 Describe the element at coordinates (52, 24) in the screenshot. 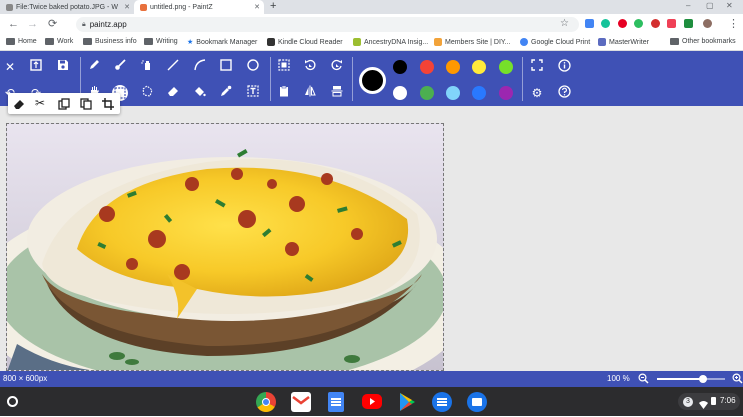

I see `reload-button: ⟳` at that location.